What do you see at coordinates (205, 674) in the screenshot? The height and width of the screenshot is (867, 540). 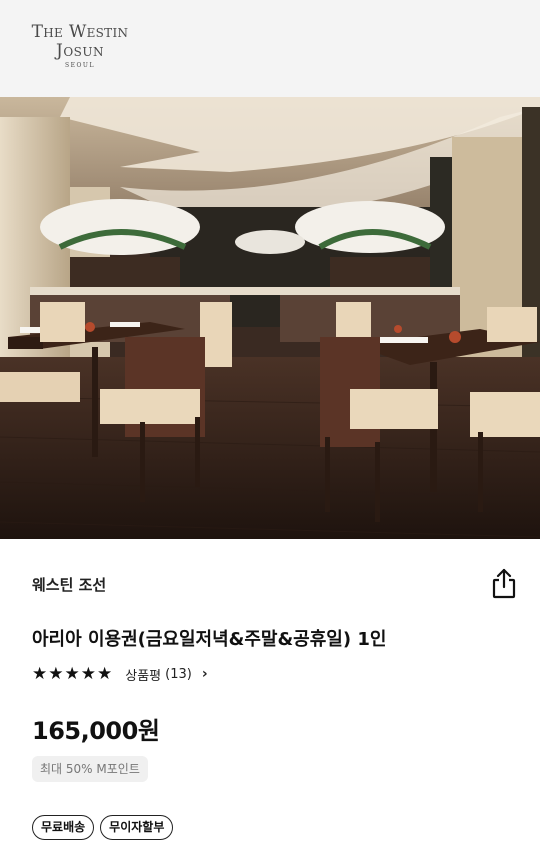 I see `chevron-right-icon: ›` at bounding box center [205, 674].